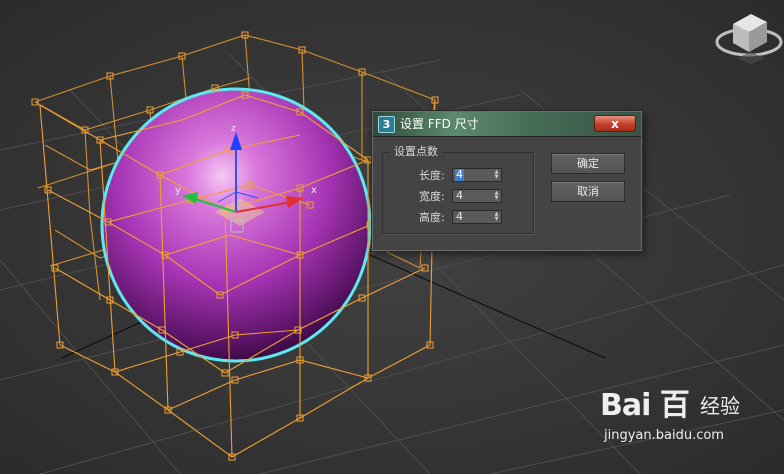  What do you see at coordinates (459, 196) in the screenshot?
I see `width-value: 4` at bounding box center [459, 196].